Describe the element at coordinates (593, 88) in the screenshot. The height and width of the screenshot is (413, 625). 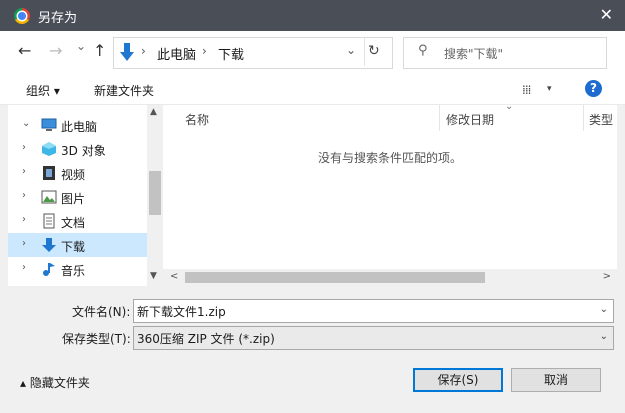
I see `help-icon: ?` at that location.